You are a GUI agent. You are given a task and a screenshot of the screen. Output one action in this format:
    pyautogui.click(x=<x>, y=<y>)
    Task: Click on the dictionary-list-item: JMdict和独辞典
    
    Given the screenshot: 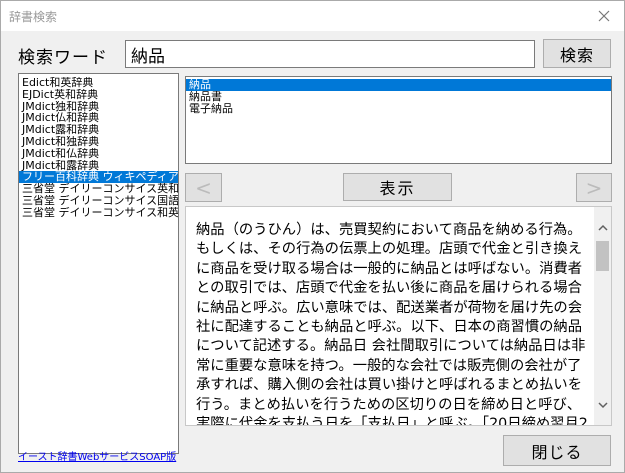 What is the action you would take?
    pyautogui.click(x=98, y=142)
    